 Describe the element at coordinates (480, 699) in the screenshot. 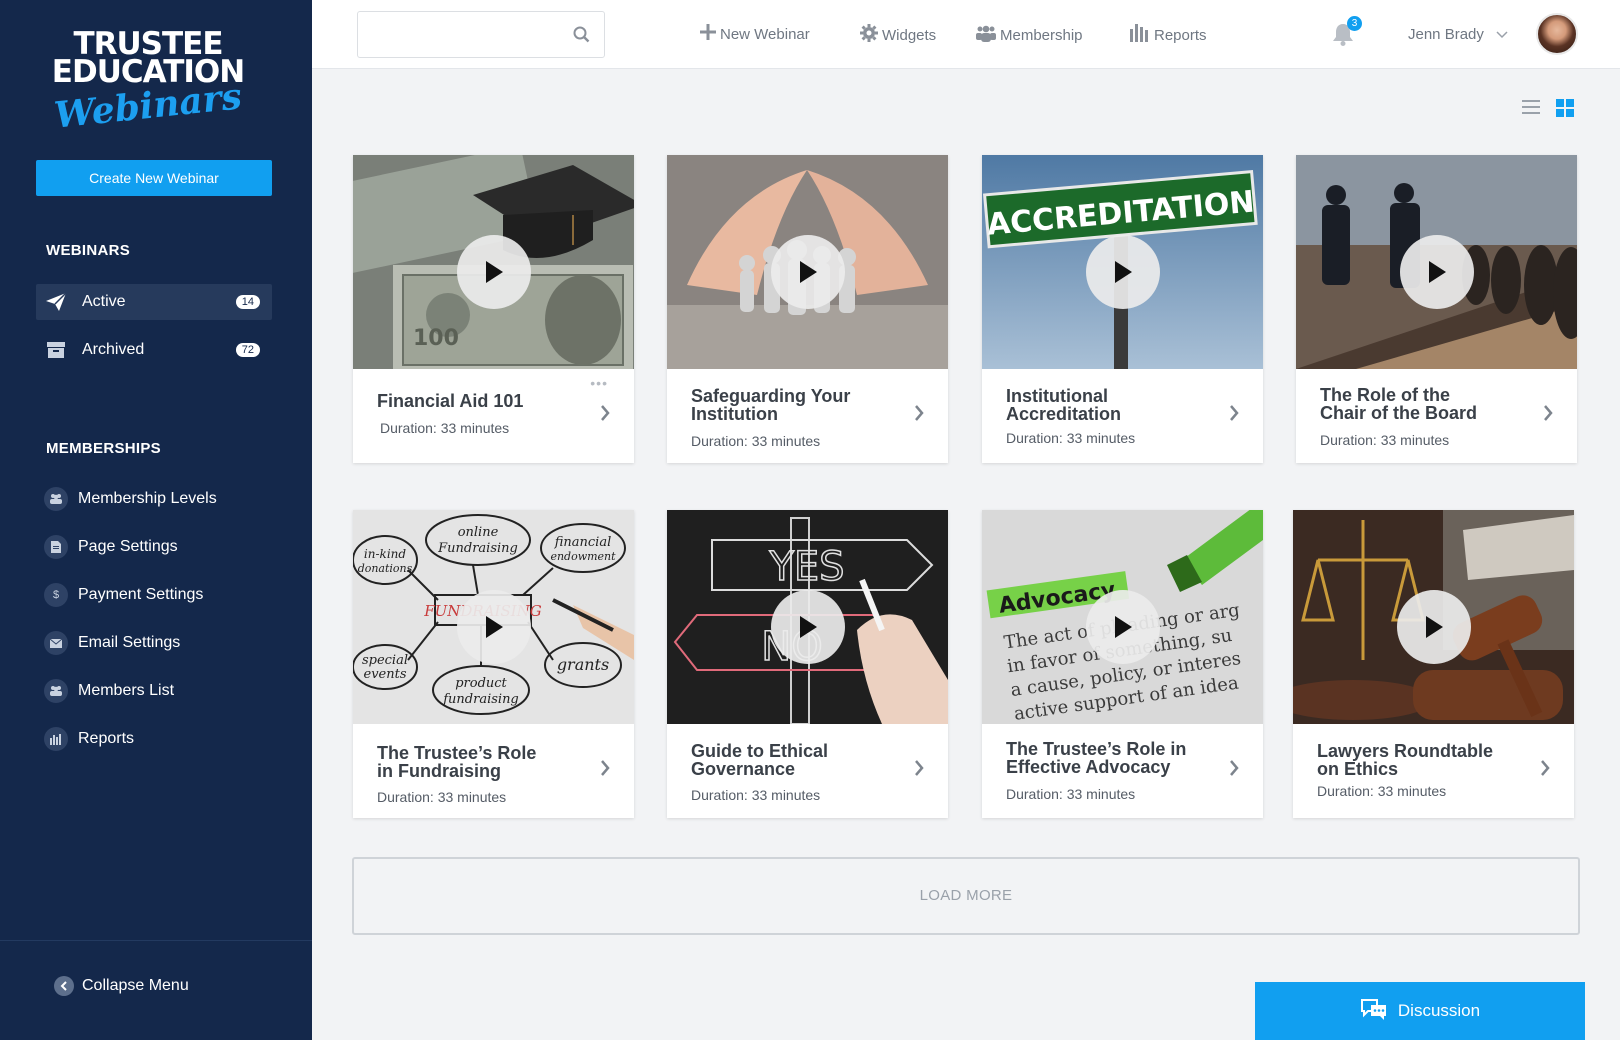

I see `thumb-text: fundraising` at that location.